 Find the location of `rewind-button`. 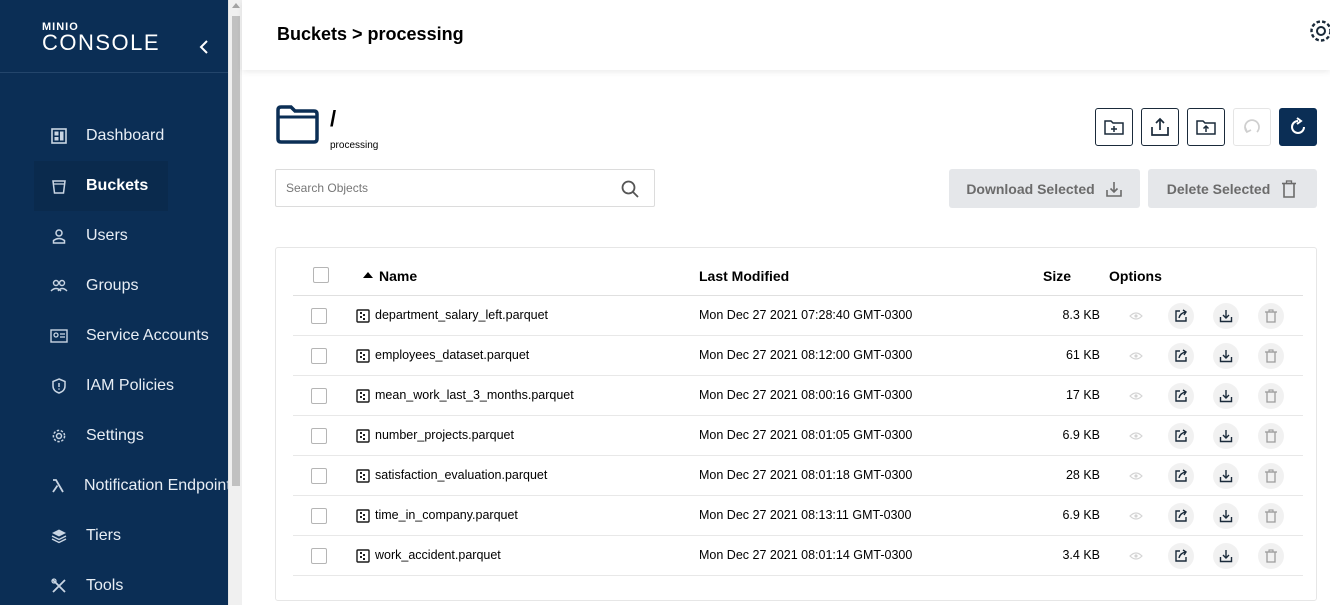

rewind-button is located at coordinates (1252, 127).